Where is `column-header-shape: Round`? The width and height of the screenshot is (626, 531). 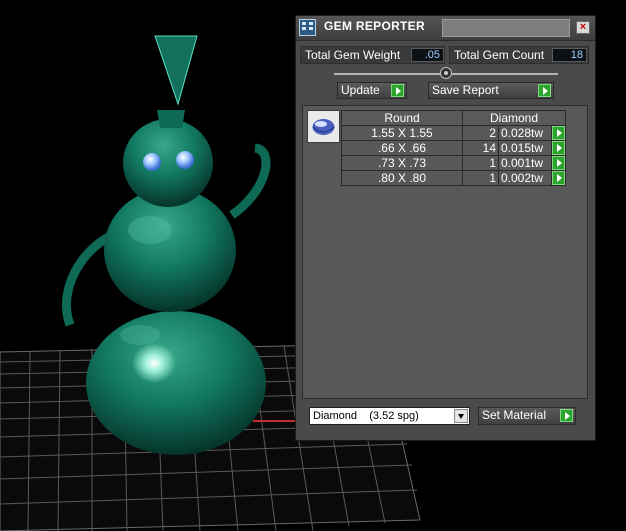 column-header-shape: Round is located at coordinates (402, 118).